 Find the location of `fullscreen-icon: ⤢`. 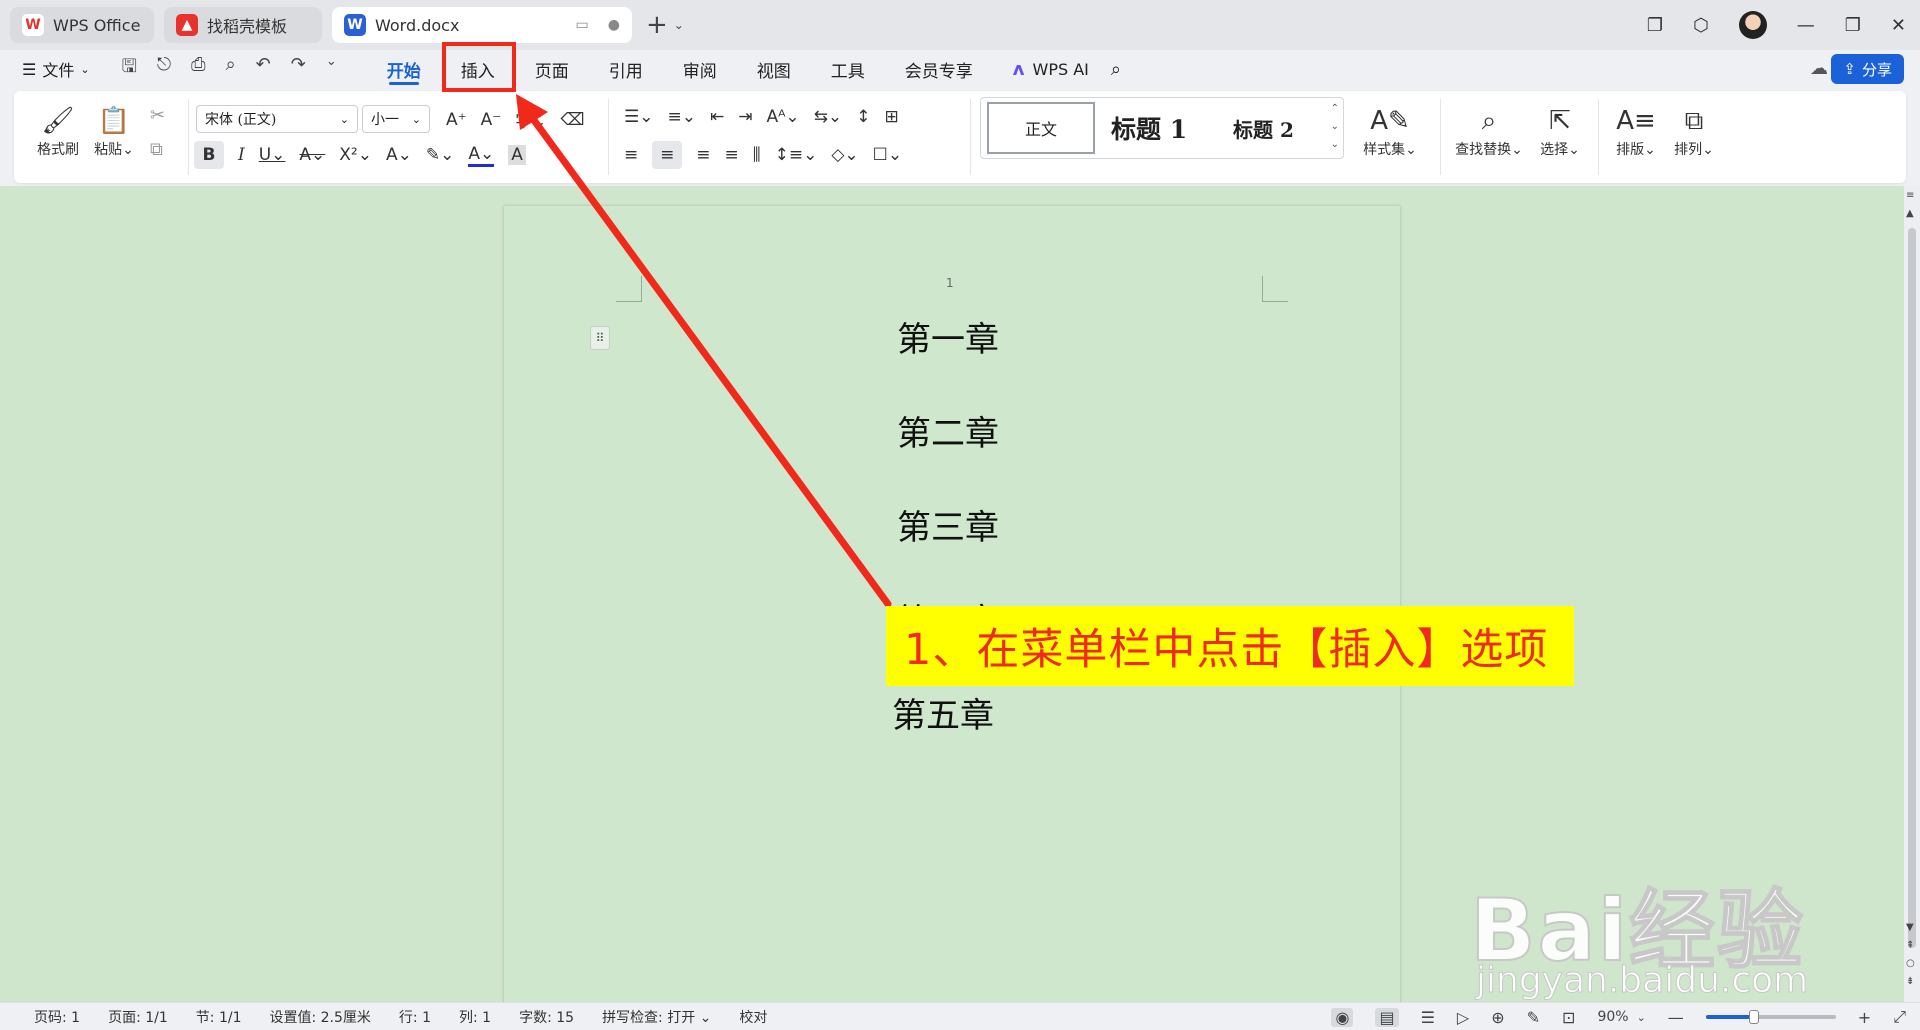

fullscreen-icon: ⤢ is located at coordinates (1899, 1017).